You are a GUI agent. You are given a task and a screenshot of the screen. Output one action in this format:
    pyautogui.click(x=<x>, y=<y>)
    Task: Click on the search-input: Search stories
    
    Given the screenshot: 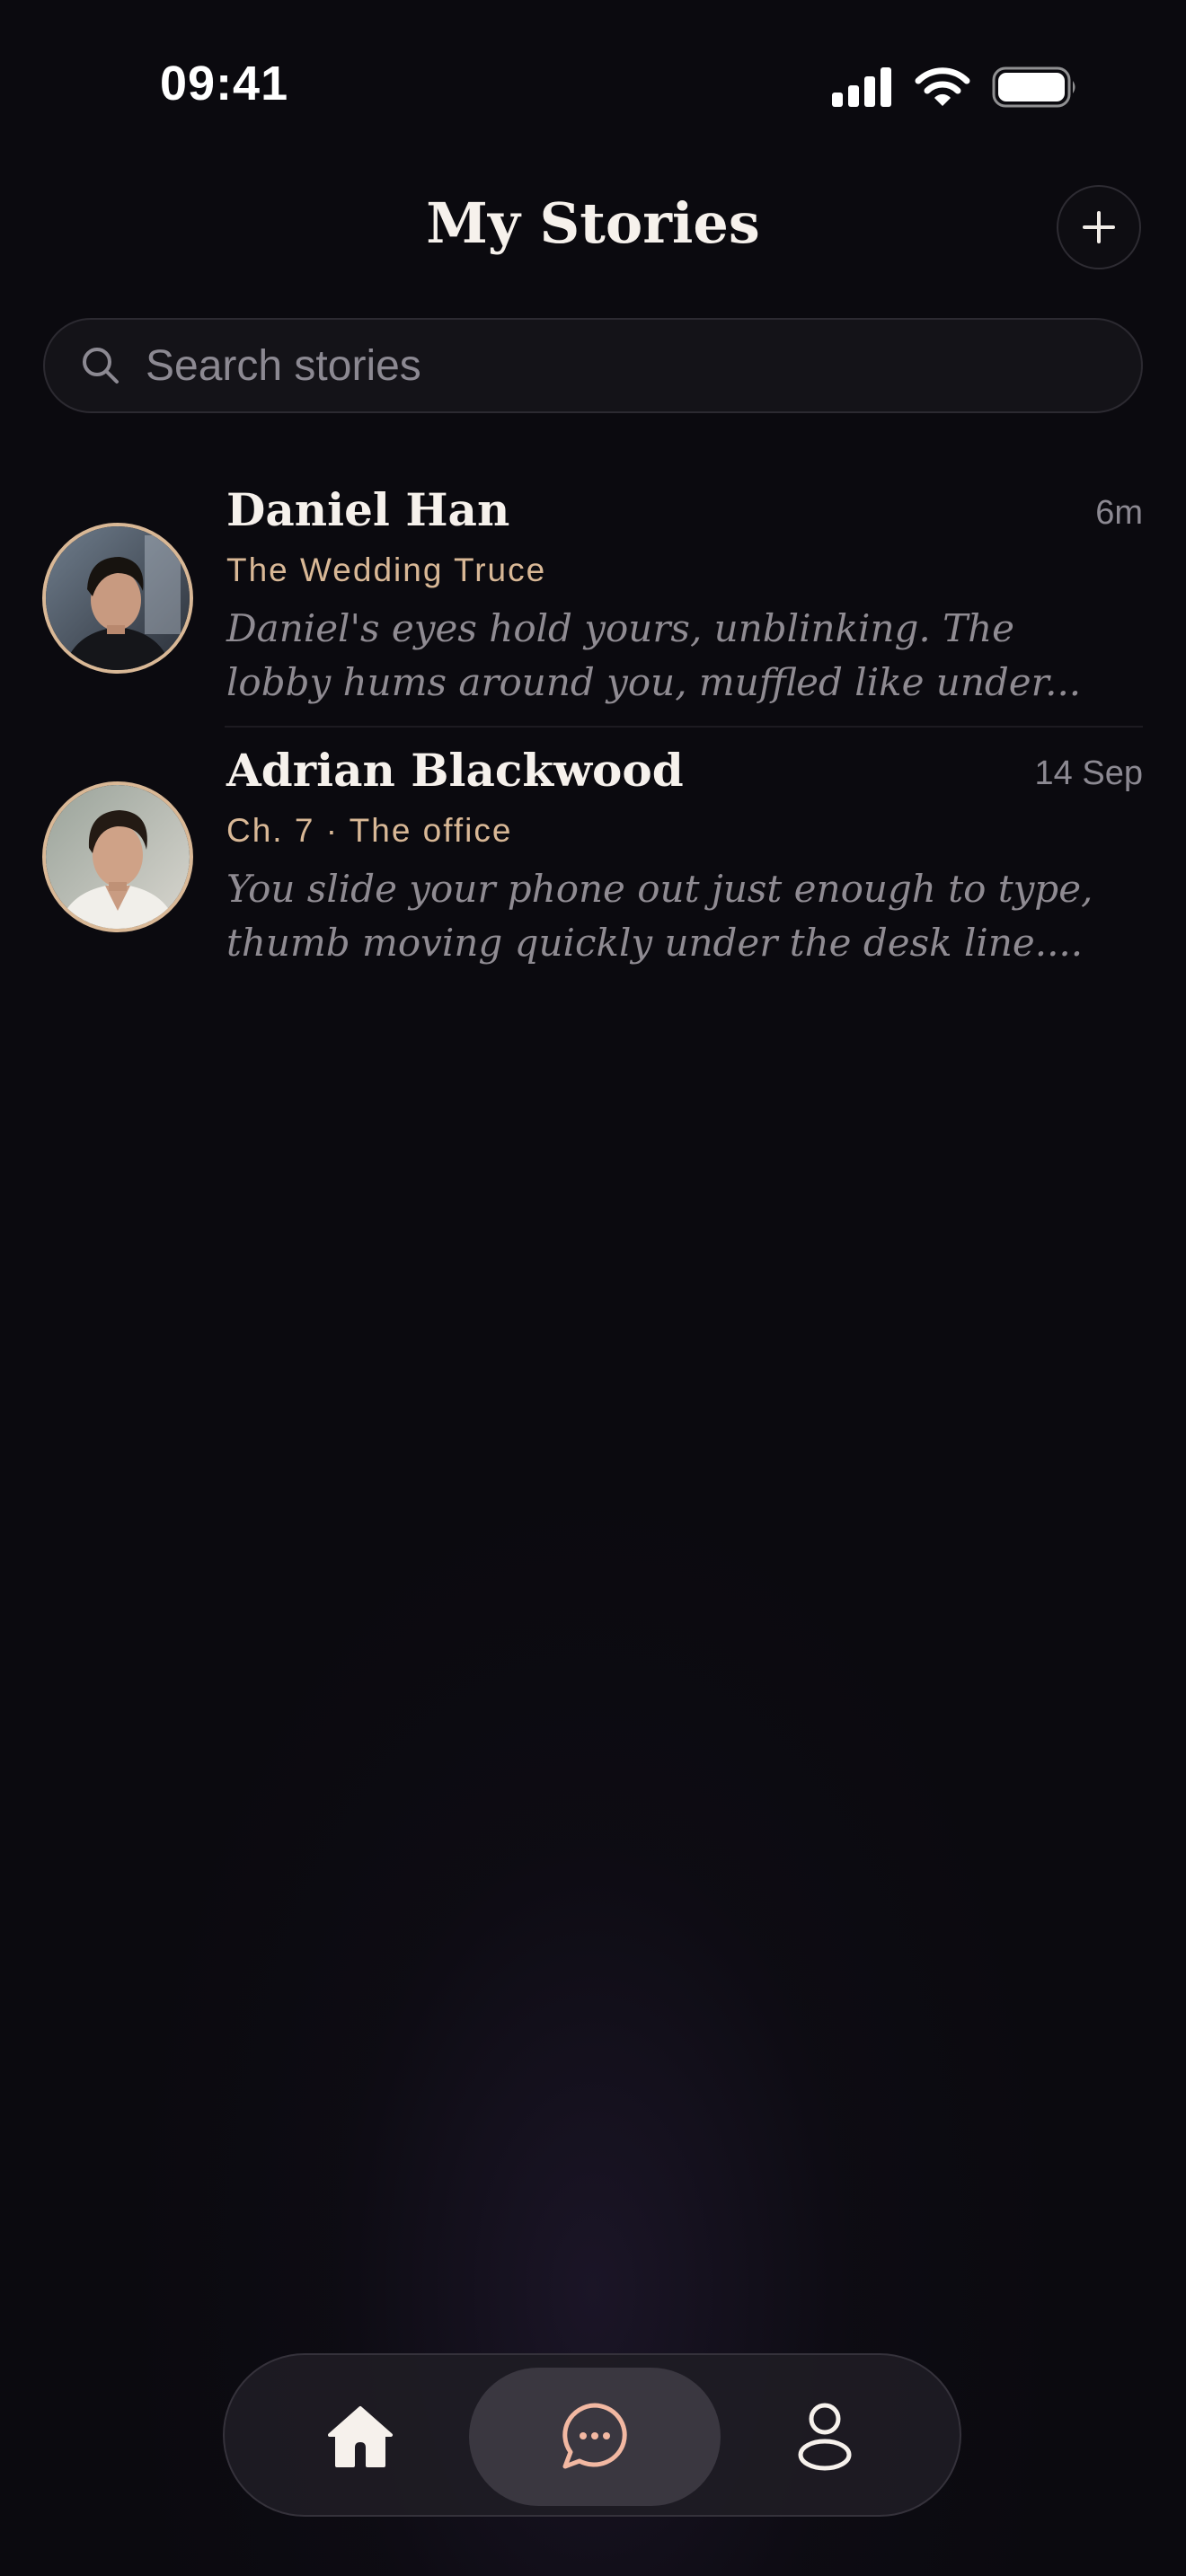 What is the action you would take?
    pyautogui.click(x=593, y=365)
    